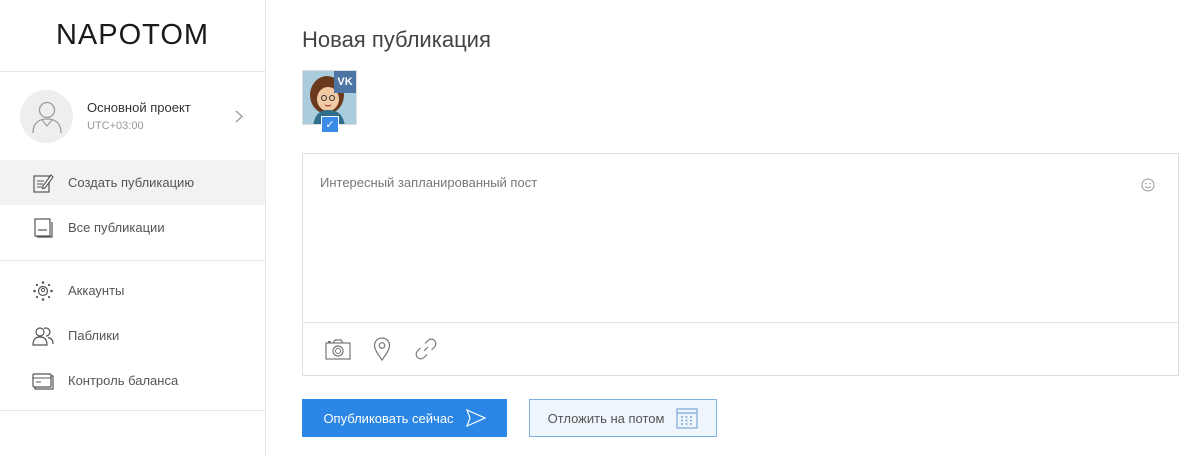  Describe the element at coordinates (43, 291) in the screenshot. I see `accounts-icon` at that location.